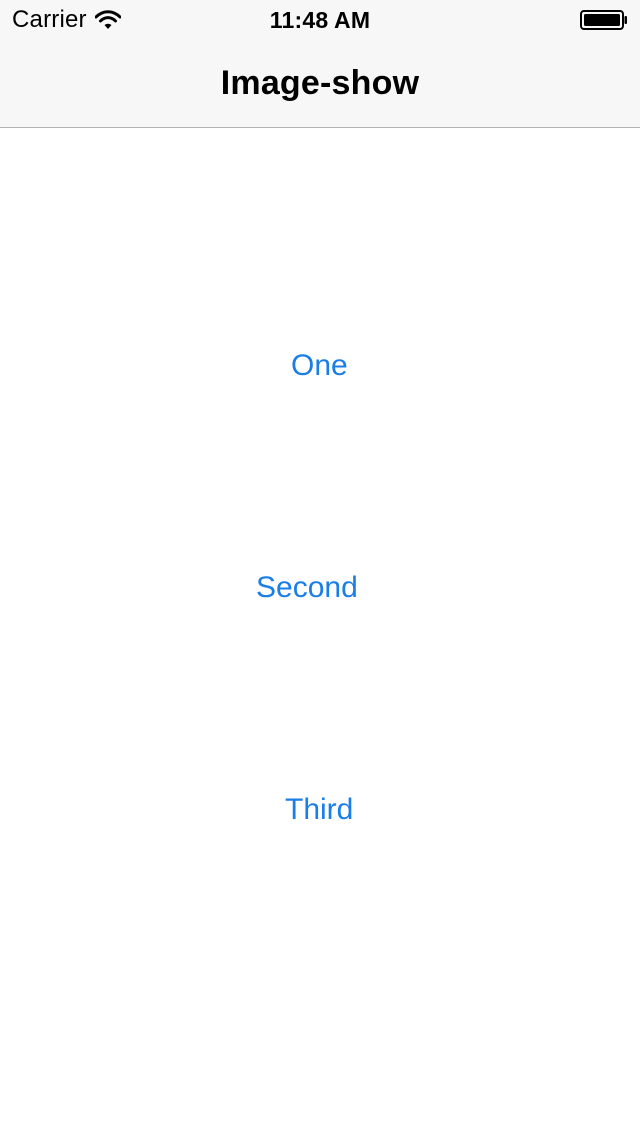 The image size is (640, 1136). I want to click on battery-icon, so click(603, 20).